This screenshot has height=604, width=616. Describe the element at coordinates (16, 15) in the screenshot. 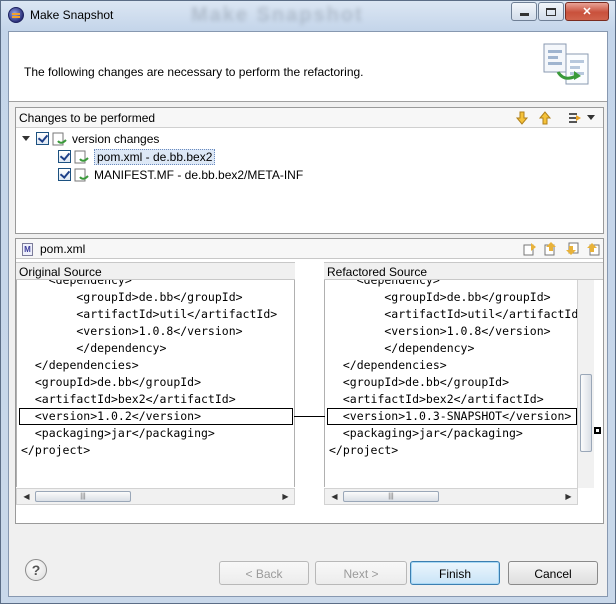

I see `eclipse-icon` at that location.